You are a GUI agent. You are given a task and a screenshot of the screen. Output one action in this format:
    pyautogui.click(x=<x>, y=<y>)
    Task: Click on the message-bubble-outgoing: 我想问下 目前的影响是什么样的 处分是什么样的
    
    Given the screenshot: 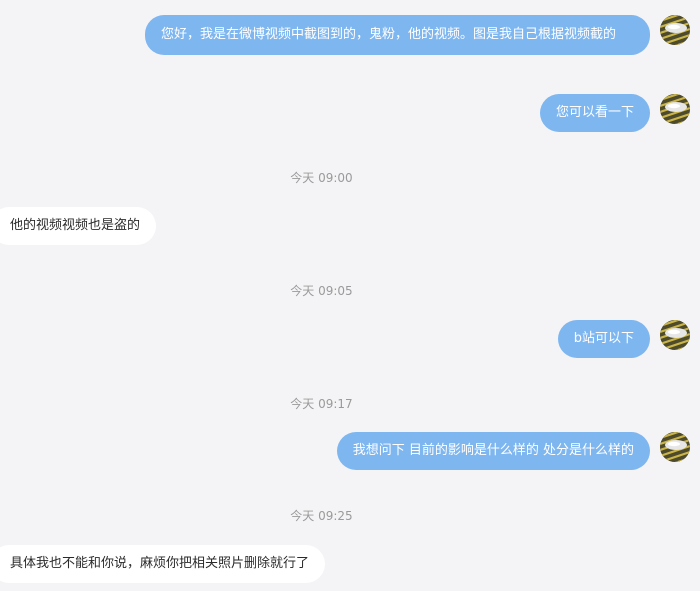 What is the action you would take?
    pyautogui.click(x=493, y=451)
    